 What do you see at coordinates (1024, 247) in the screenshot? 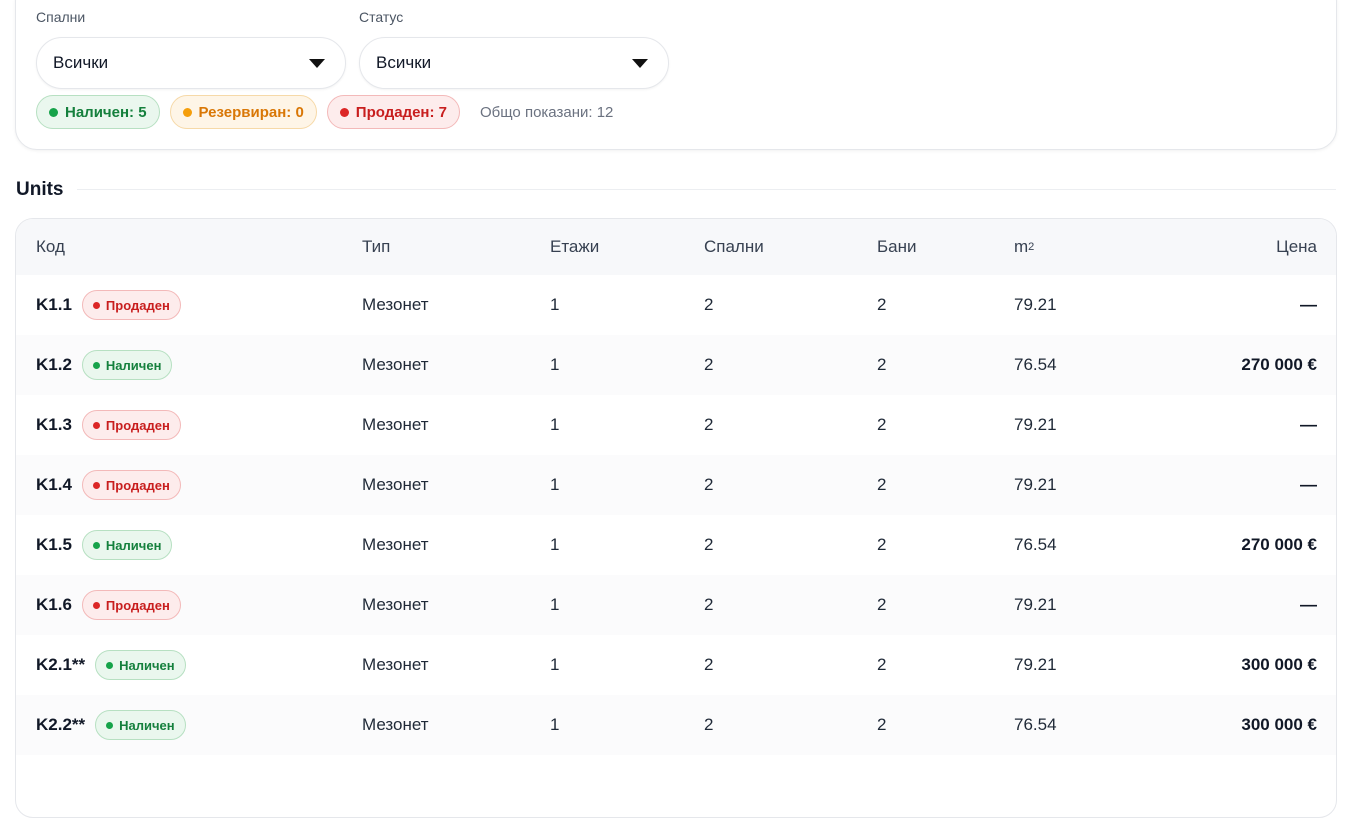
I see `header-area: m2` at bounding box center [1024, 247].